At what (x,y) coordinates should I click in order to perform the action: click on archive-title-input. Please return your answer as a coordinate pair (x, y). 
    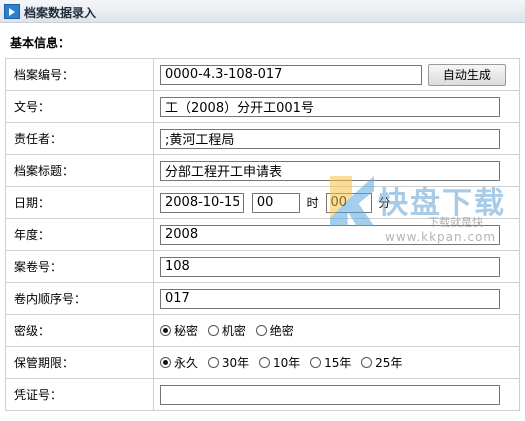
    Looking at the image, I should click on (330, 170).